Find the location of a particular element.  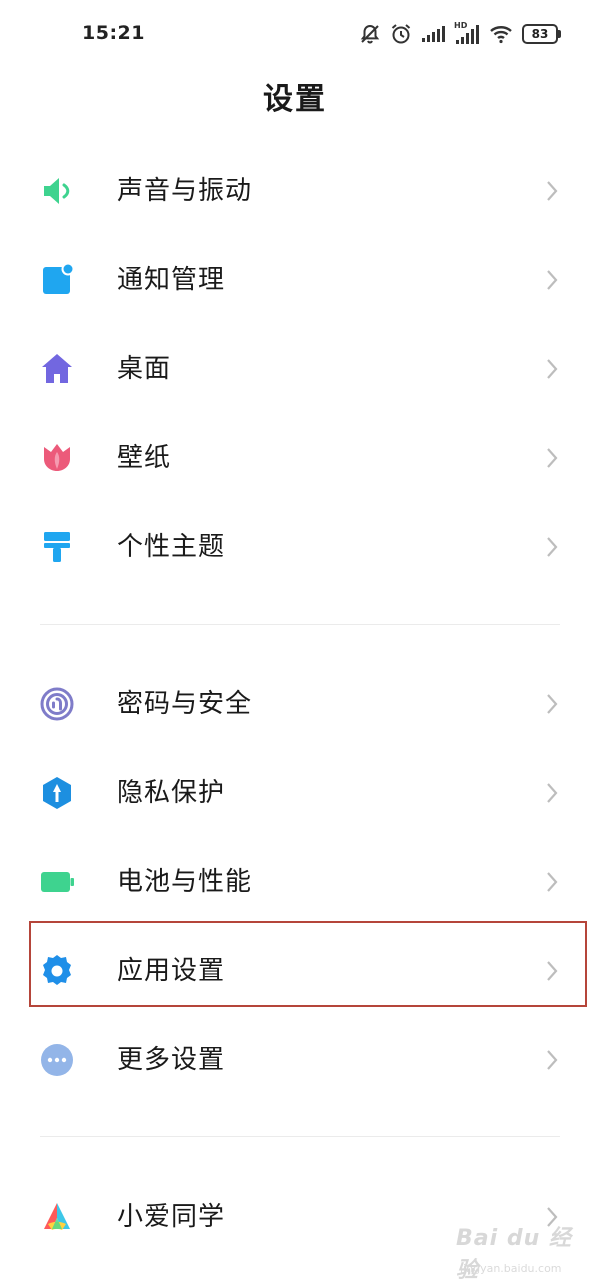

xiaoai-icon is located at coordinates (57, 1217).